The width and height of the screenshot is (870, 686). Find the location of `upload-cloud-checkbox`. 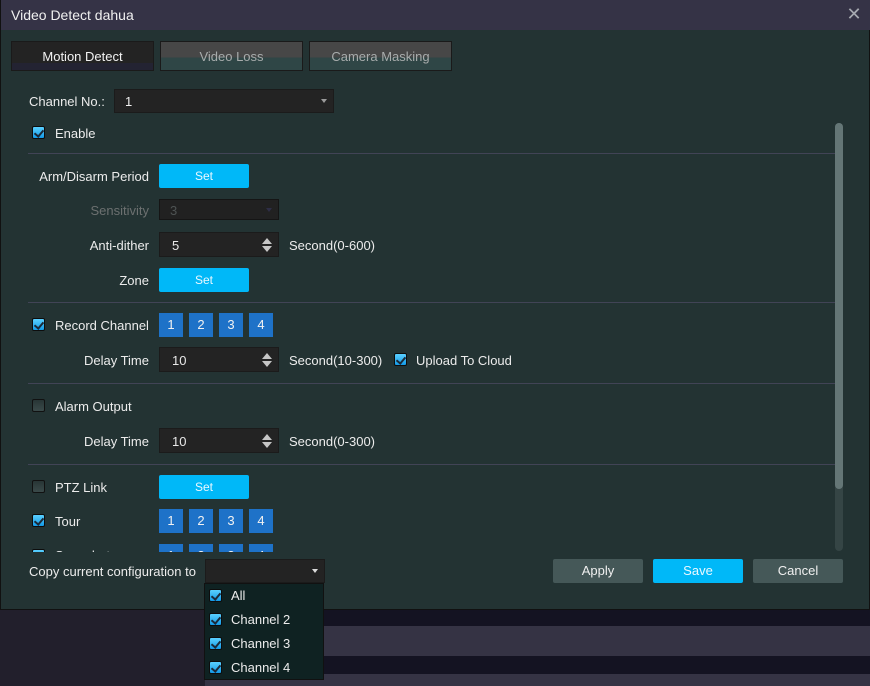

upload-cloud-checkbox is located at coordinates (400, 359).